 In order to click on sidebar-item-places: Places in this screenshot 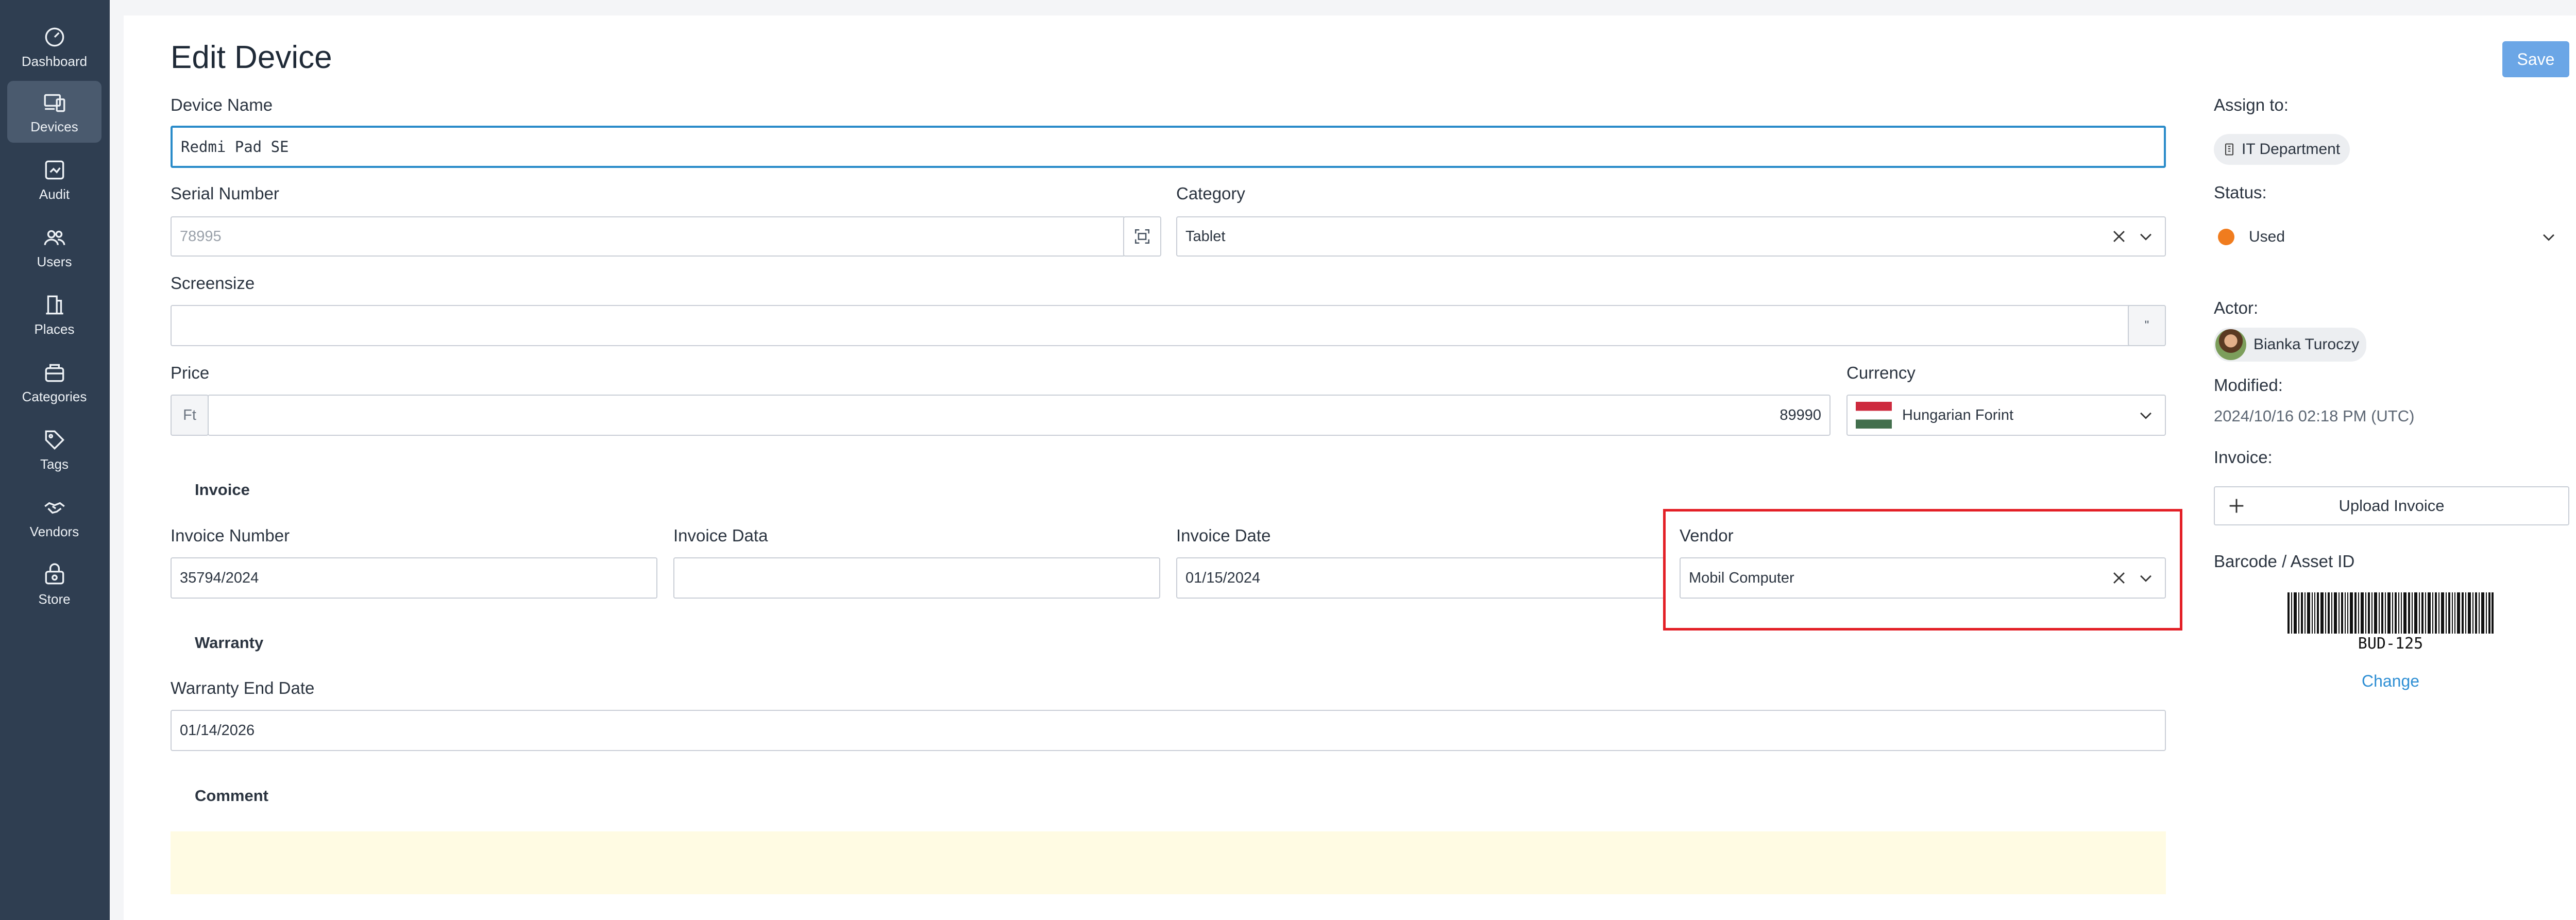, I will do `click(54, 314)`.